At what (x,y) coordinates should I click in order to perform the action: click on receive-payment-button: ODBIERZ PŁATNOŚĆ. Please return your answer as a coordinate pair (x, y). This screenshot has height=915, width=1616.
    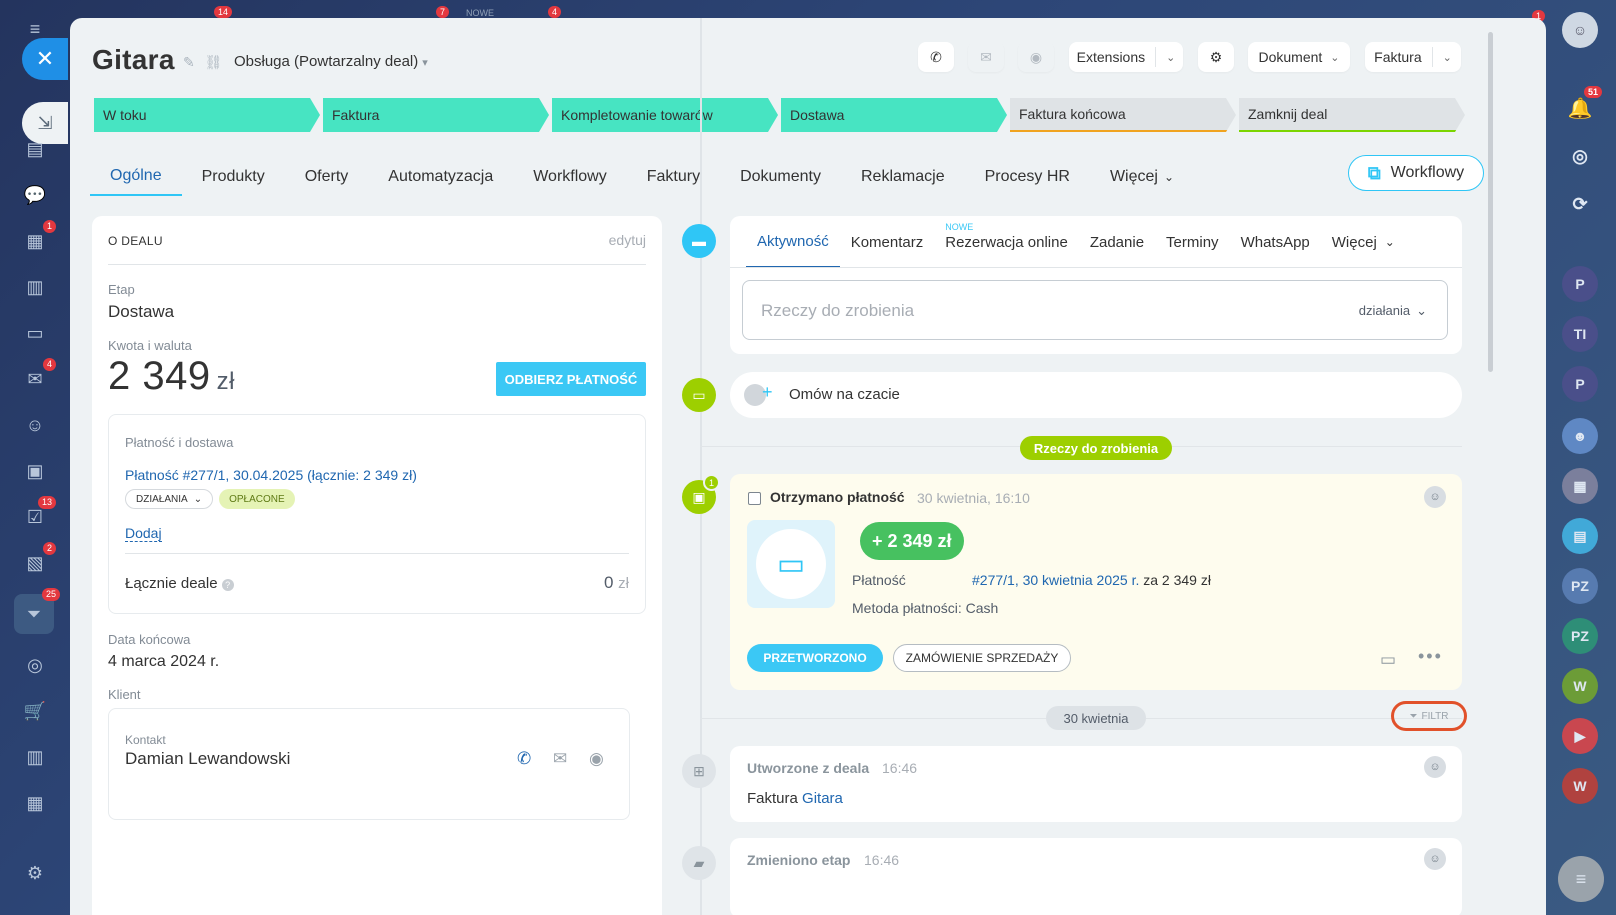
    Looking at the image, I should click on (571, 379).